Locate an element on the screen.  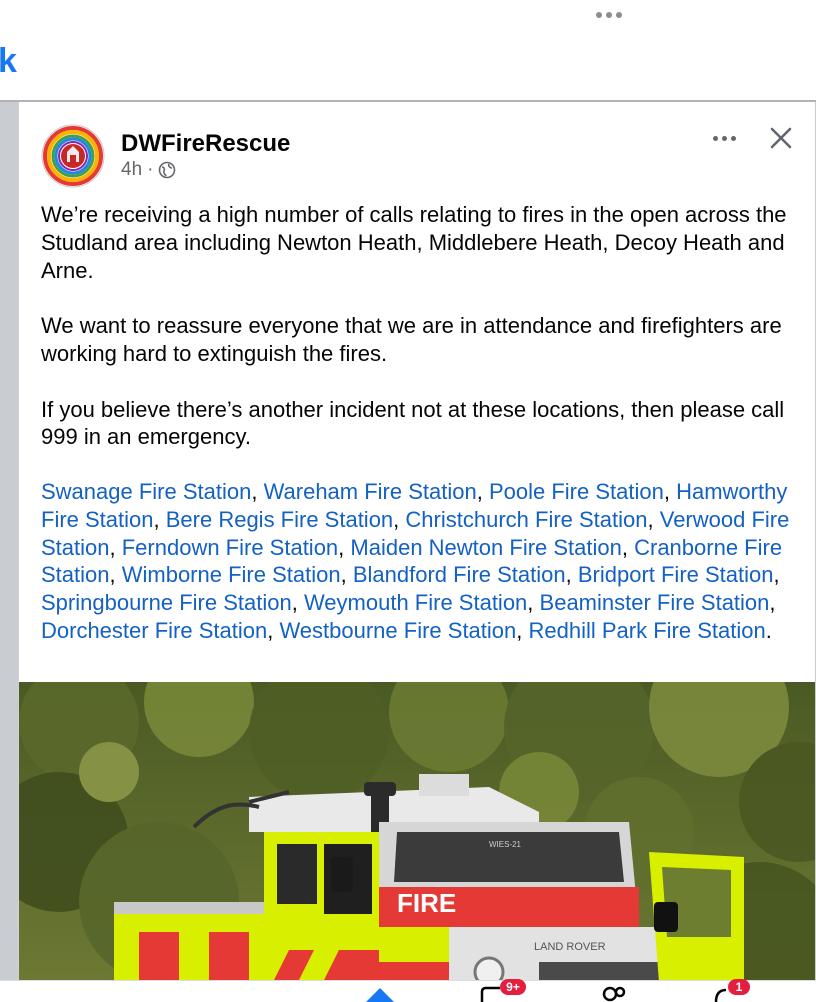
globe-icon is located at coordinates (167, 170).